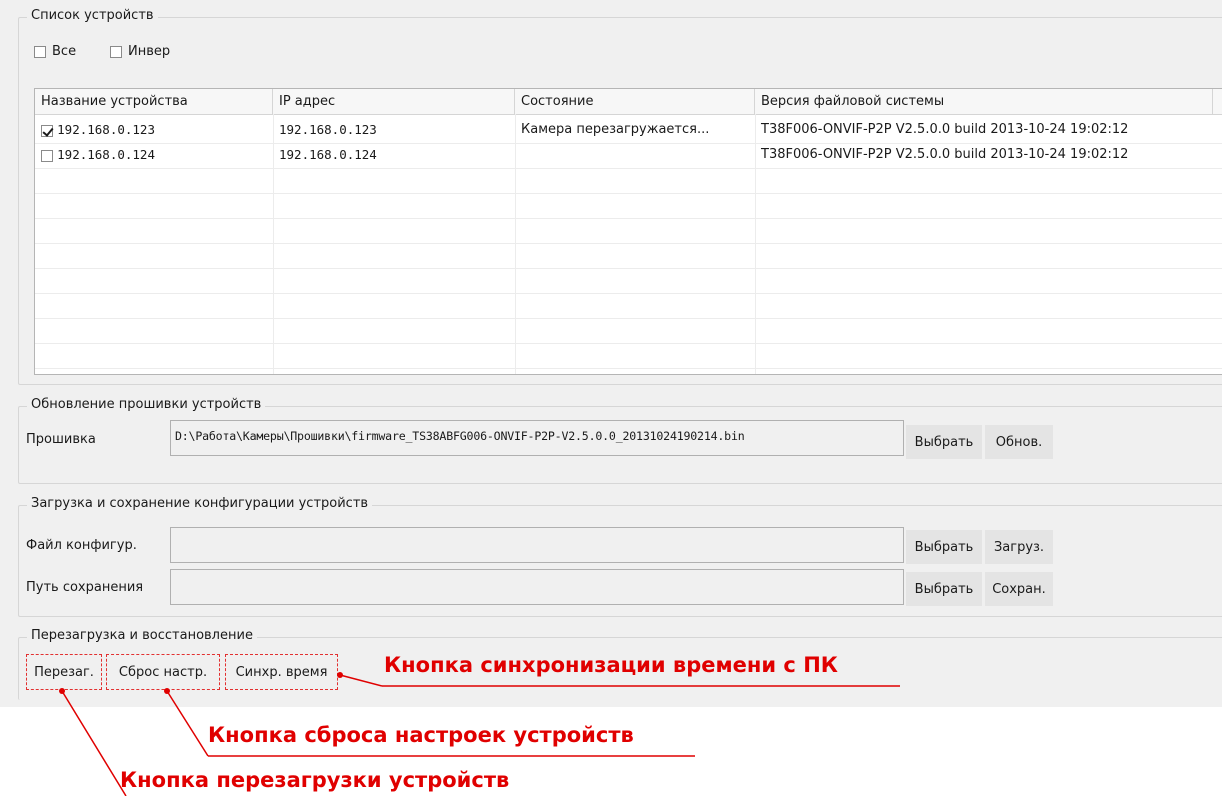 Image resolution: width=1222 pixels, height=796 pixels. What do you see at coordinates (315, 780) in the screenshot?
I see `annotation-reboot: Кнопка перезагрузки устройств` at bounding box center [315, 780].